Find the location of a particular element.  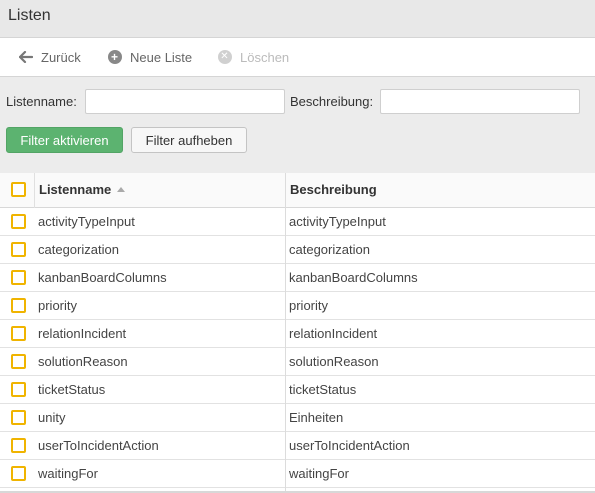

cell-description: kanbanBoardColumns is located at coordinates (353, 277).